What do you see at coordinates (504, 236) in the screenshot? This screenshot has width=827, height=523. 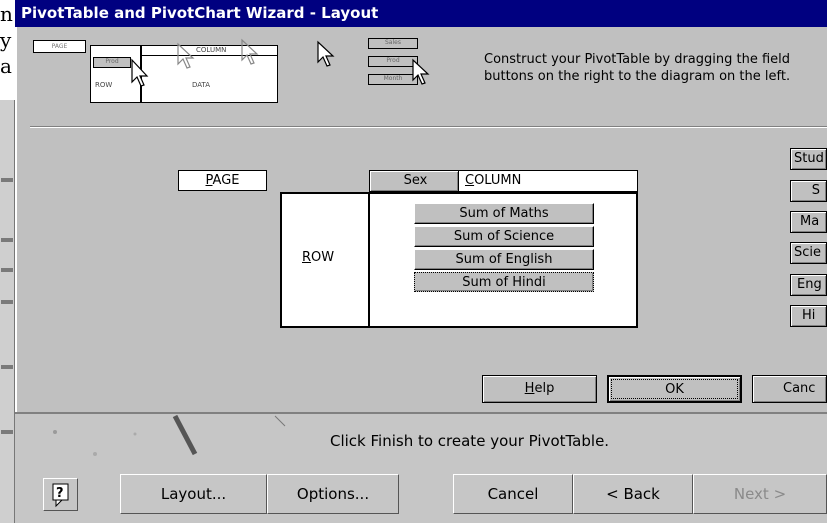 I see `data-field-sum-of-science: Sum of Science` at bounding box center [504, 236].